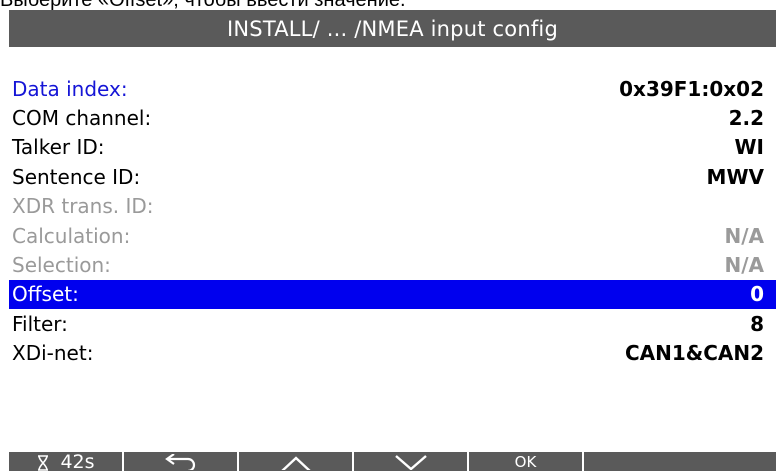 Image resolution: width=776 pixels, height=471 pixels. I want to click on data-index-value: 0x39F1:0x02, so click(691, 88).